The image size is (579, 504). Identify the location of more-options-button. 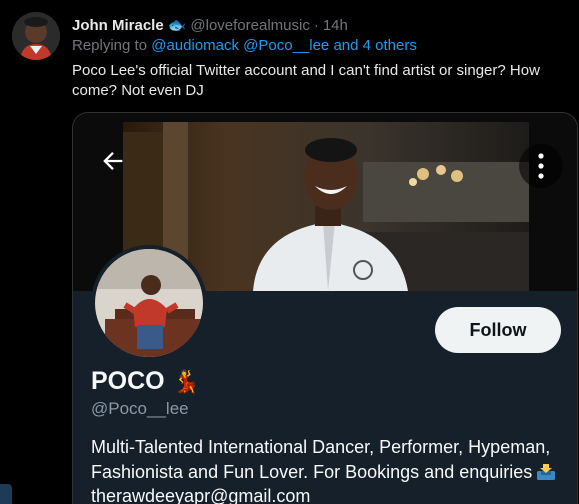
(541, 166).